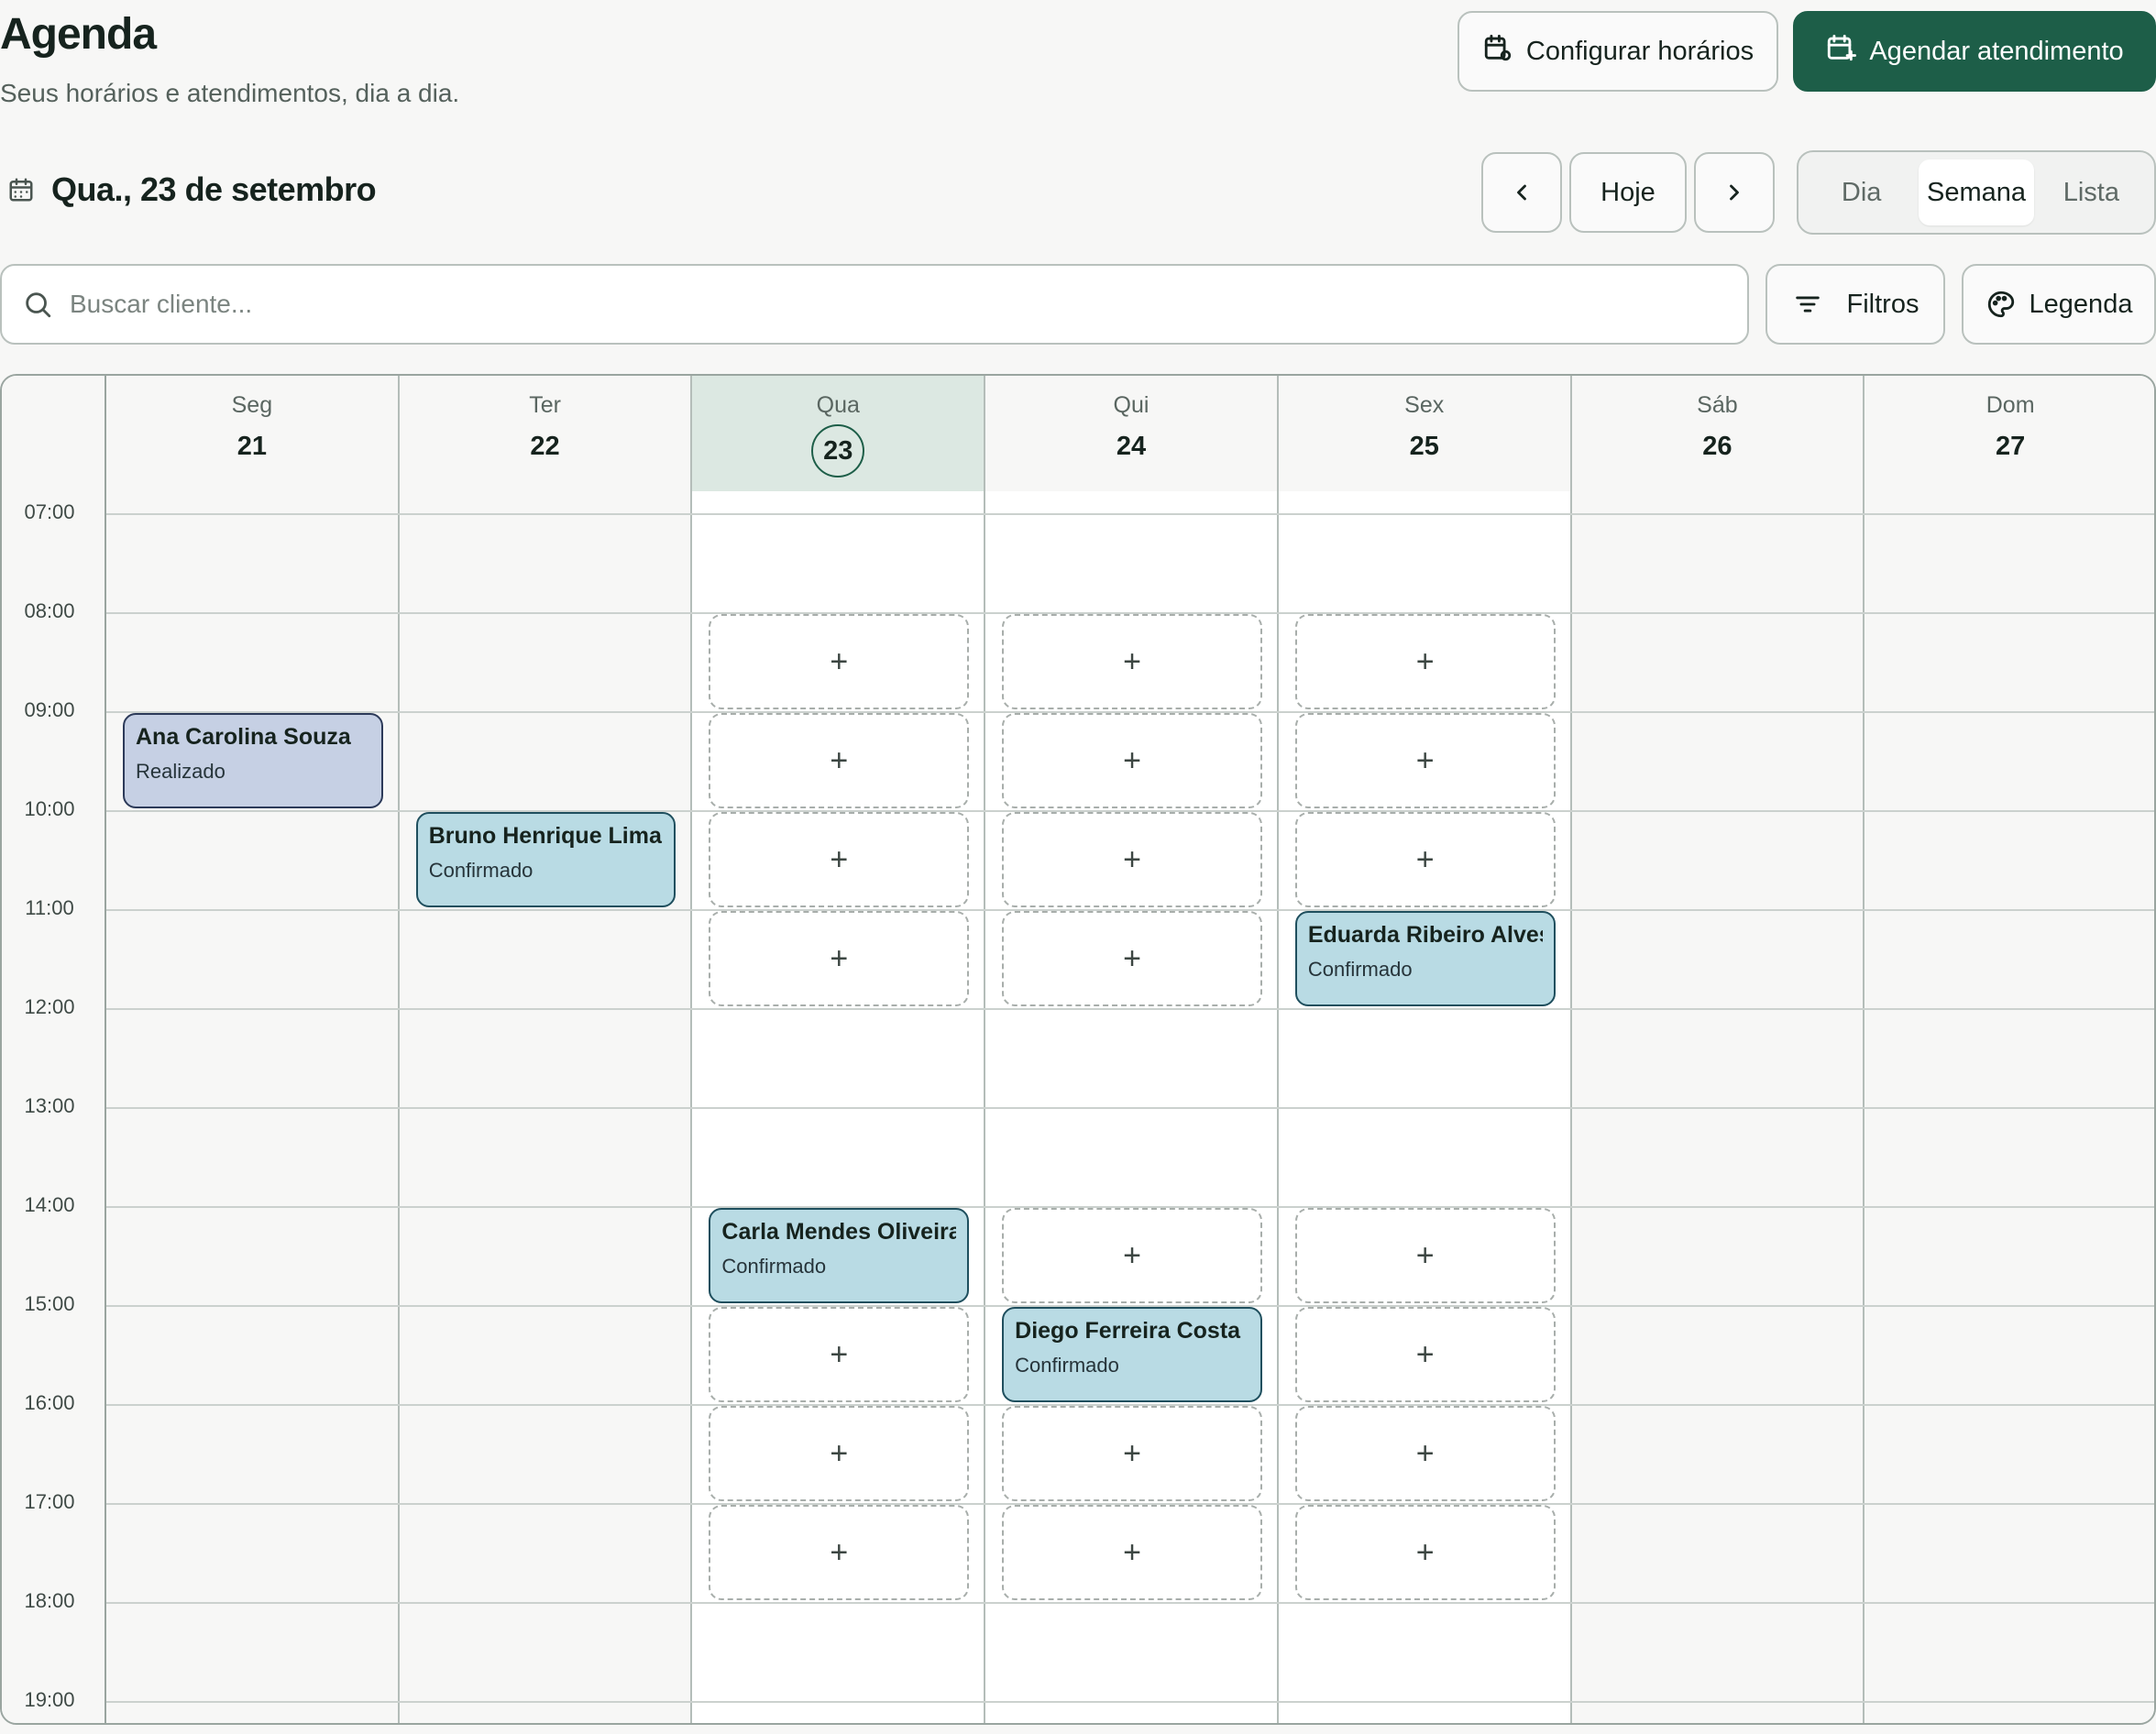  Describe the element at coordinates (252, 405) in the screenshot. I see `day-name: Seg` at that location.